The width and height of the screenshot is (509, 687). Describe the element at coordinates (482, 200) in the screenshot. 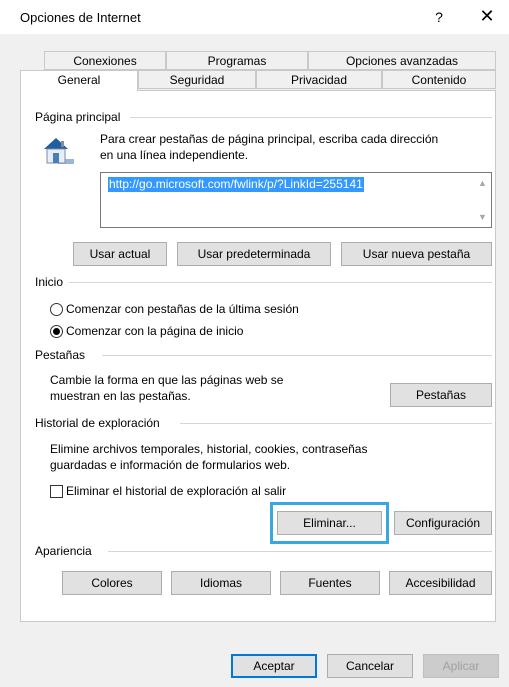

I see `url-scrollbar: ▲ ▼` at that location.